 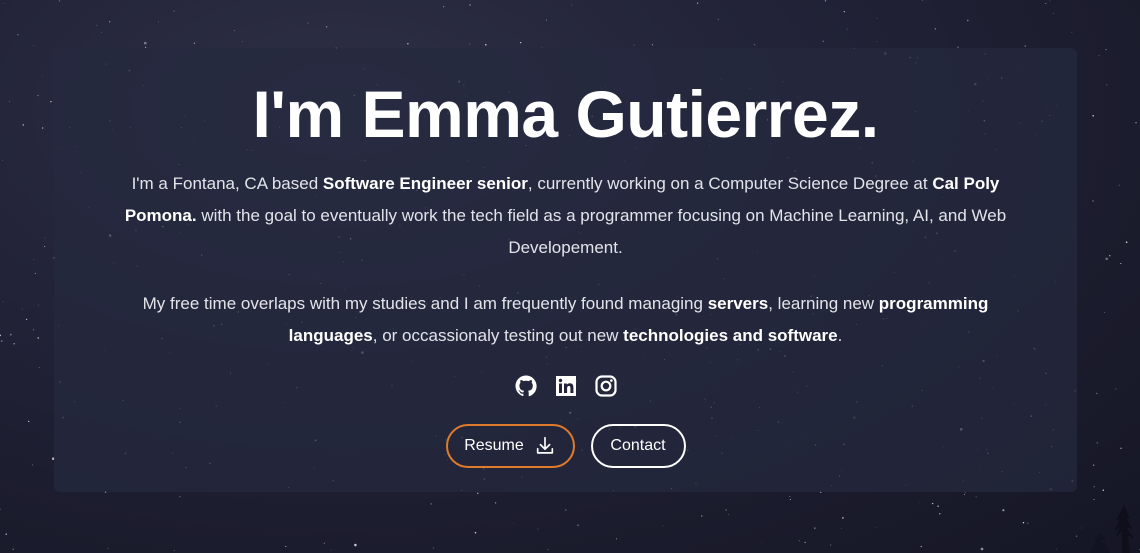 What do you see at coordinates (565, 114) in the screenshot?
I see `hero-title: I'm Emma Gutierrez.` at bounding box center [565, 114].